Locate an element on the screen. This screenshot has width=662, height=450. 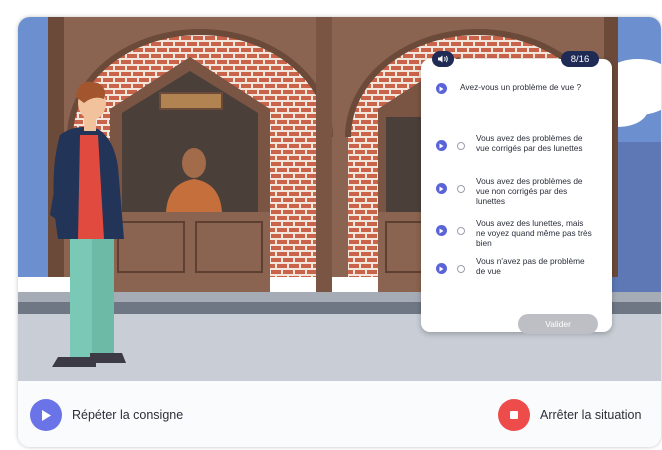
stop-situation-button: Arrêter la situation is located at coordinates (569, 415).